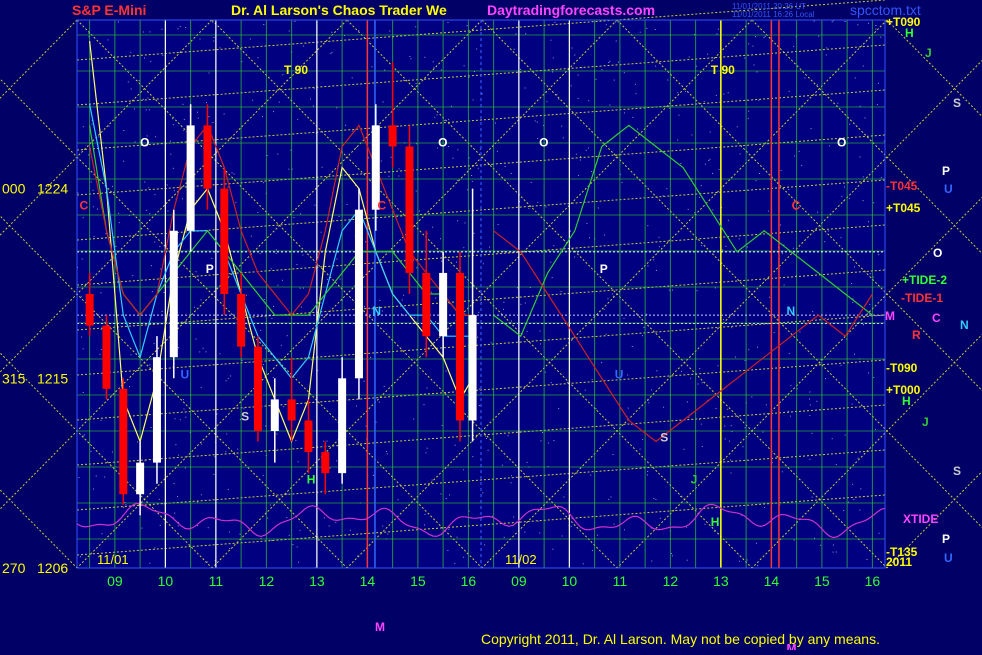 The height and width of the screenshot is (655, 982). I want to click on planet-label: P, so click(946, 539).